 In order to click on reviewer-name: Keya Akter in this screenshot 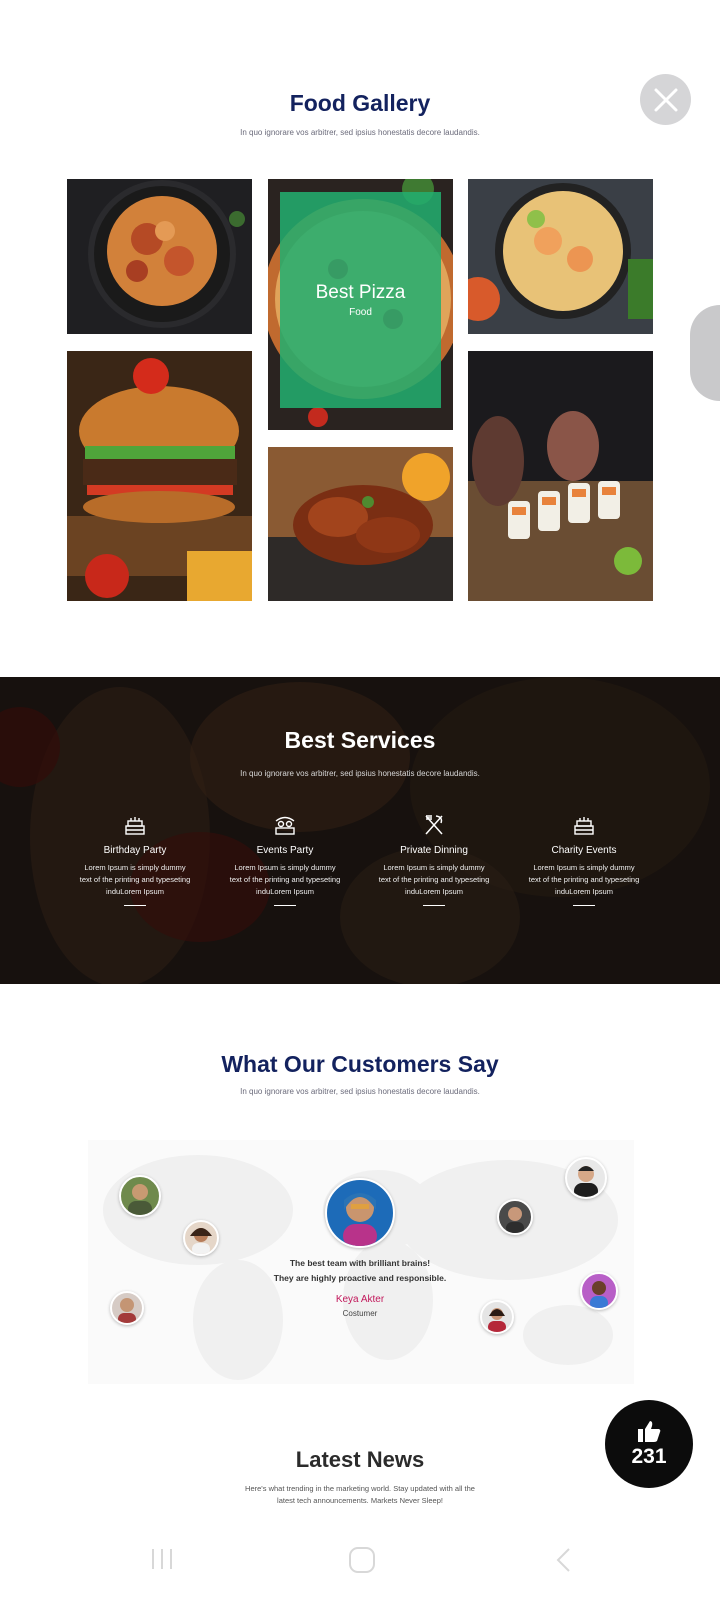, I will do `click(360, 1299)`.